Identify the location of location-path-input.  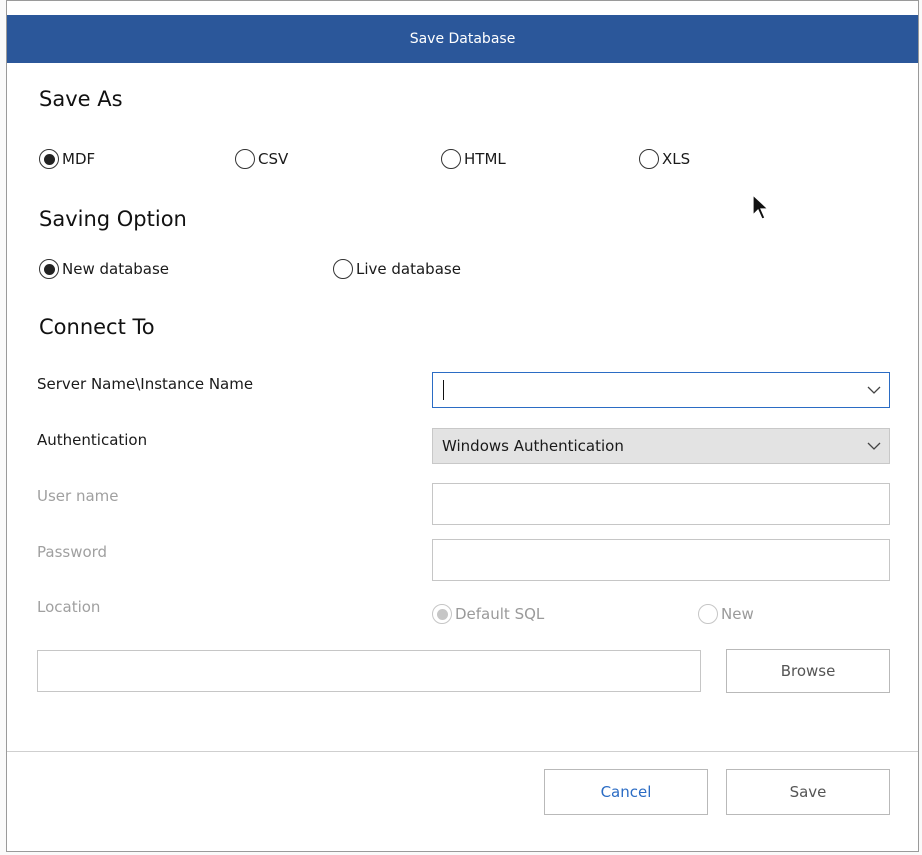
(369, 671).